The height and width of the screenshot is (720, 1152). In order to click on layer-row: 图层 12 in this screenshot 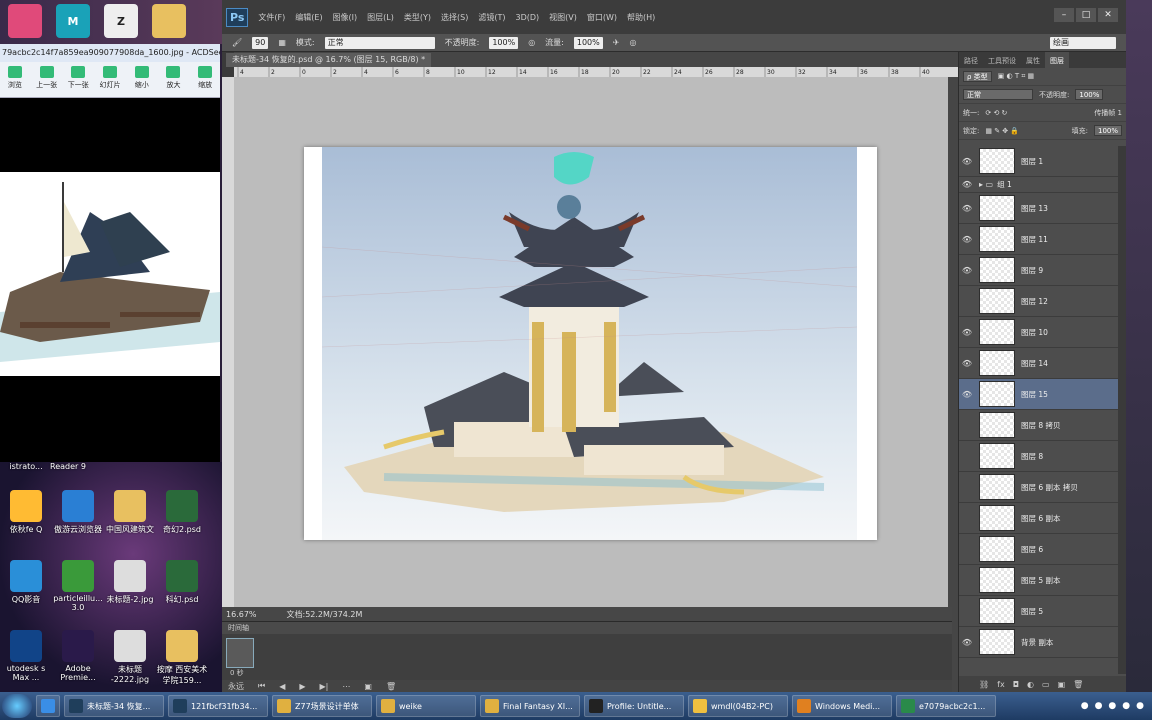, I will do `click(1039, 301)`.